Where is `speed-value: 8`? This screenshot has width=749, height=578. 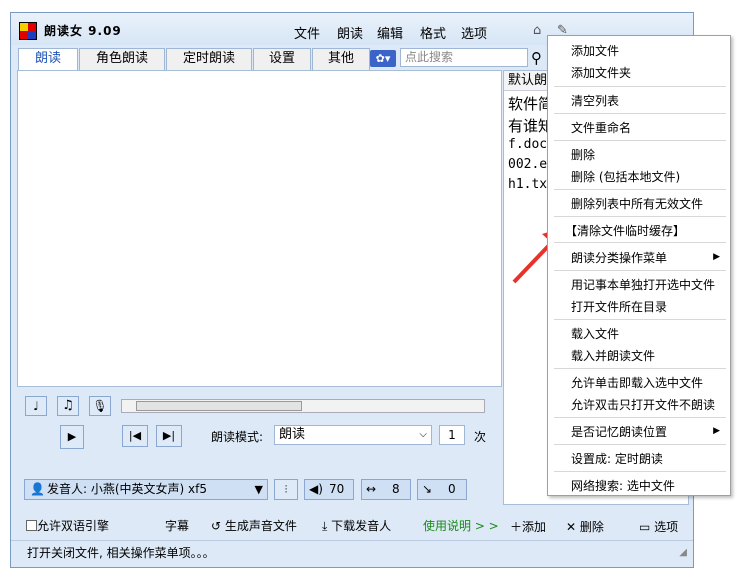
speed-value: 8 is located at coordinates (396, 489).